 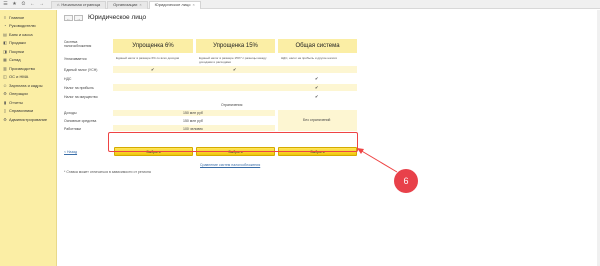 I want to click on sidebar-item-main: ≡ Главное, so click(x=28, y=17).